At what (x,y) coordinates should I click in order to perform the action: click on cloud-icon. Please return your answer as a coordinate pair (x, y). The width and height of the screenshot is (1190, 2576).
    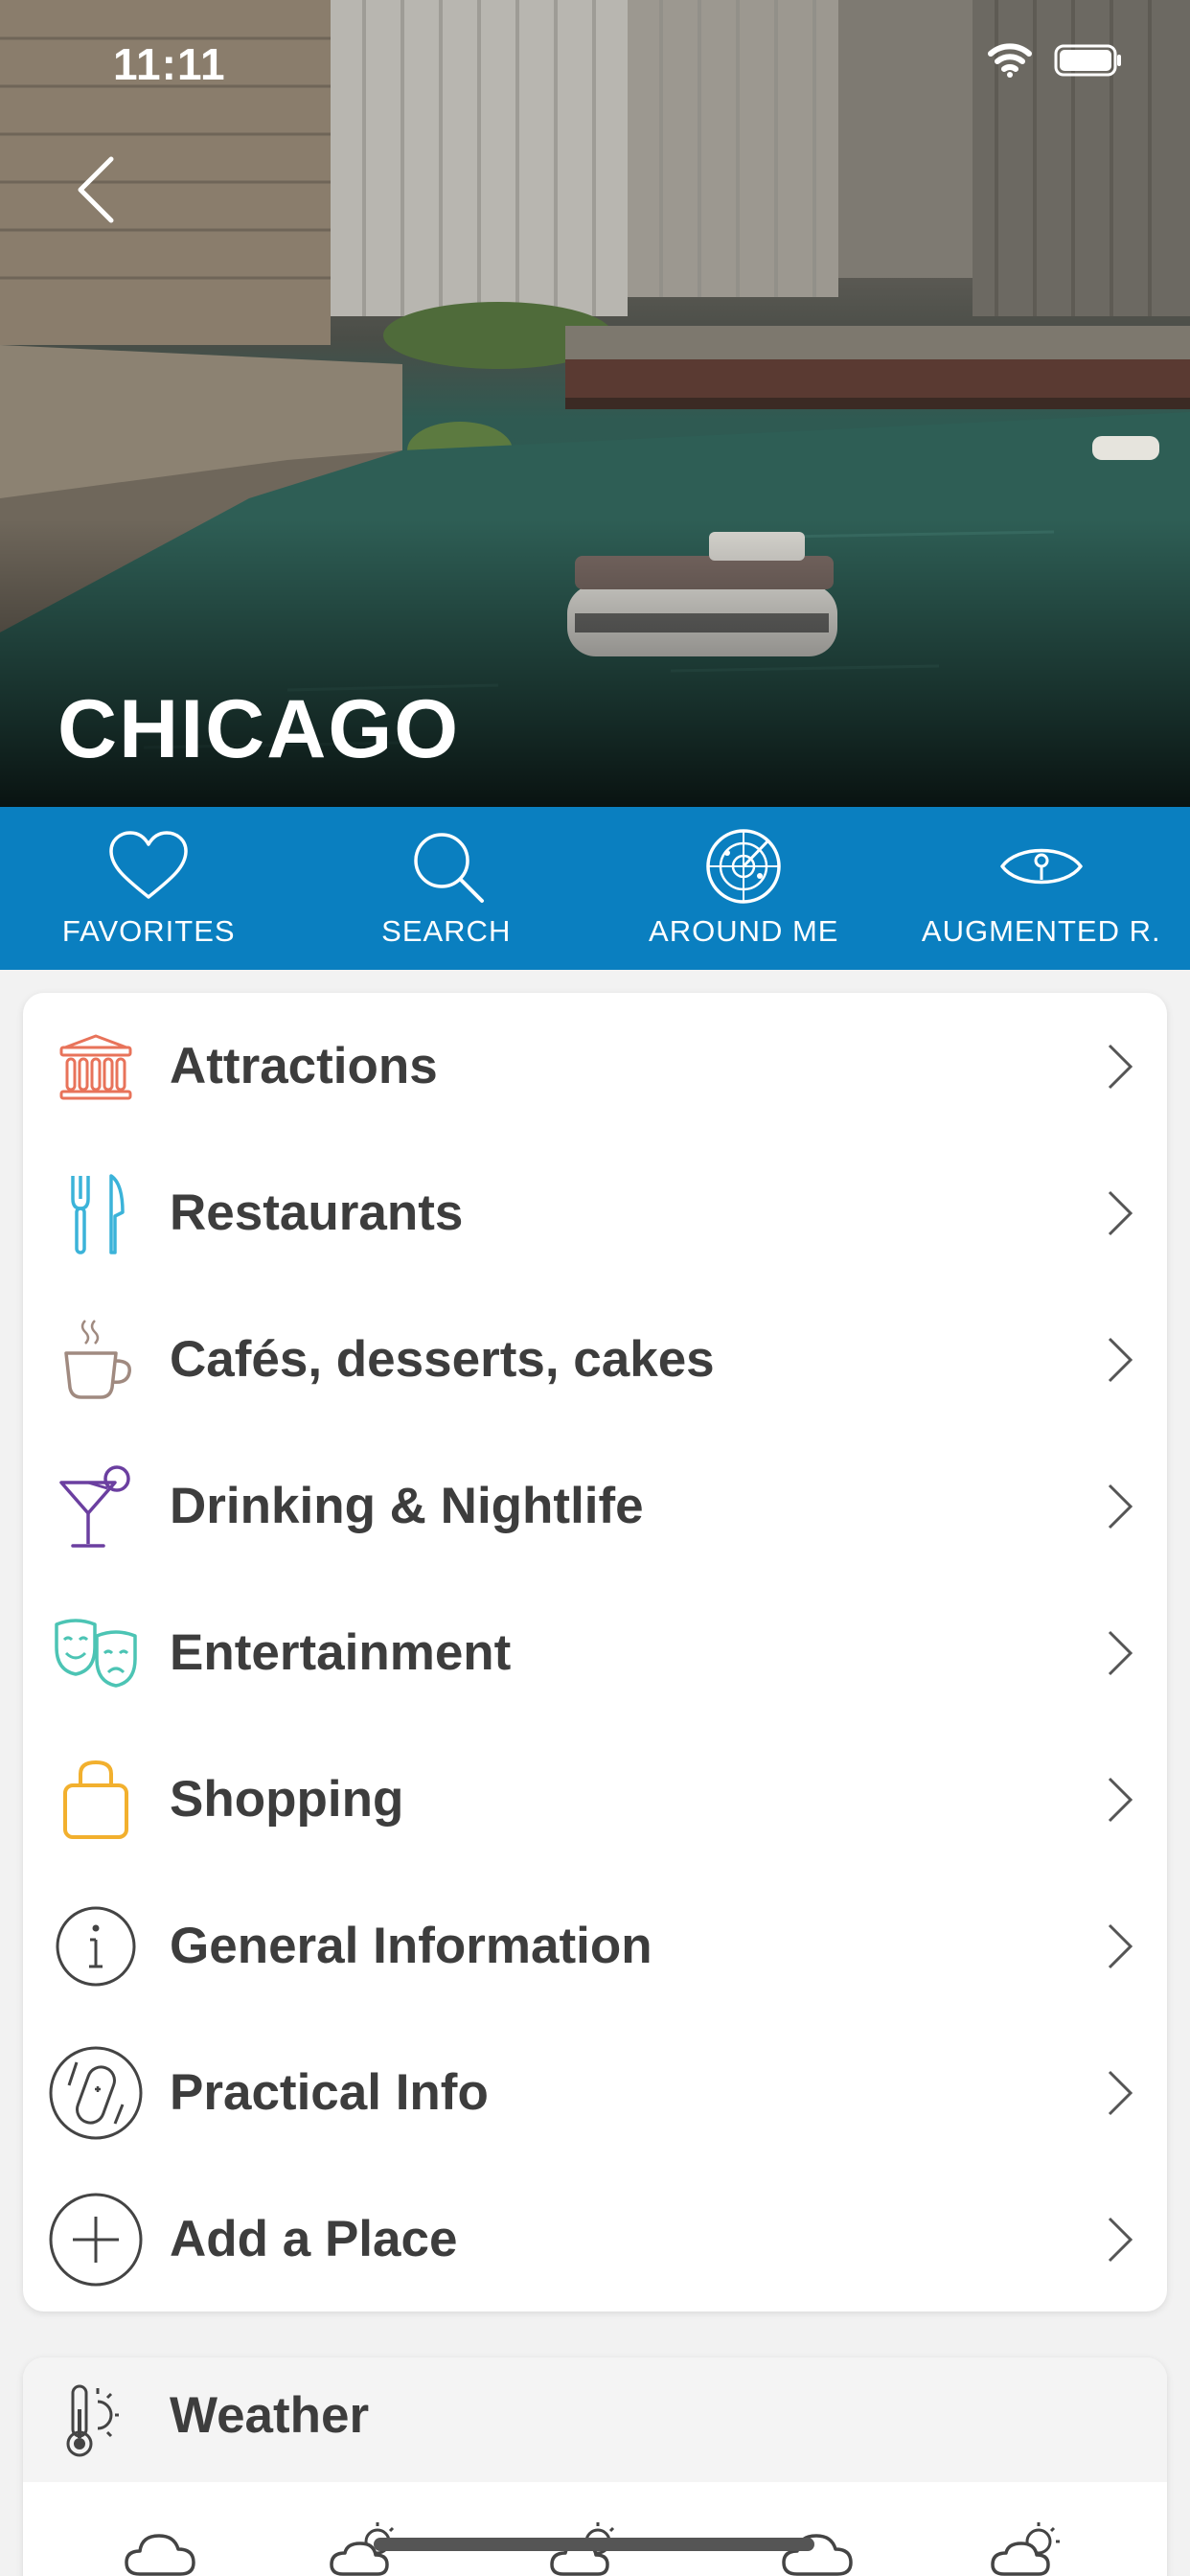
    Looking at the image, I should click on (160, 2555).